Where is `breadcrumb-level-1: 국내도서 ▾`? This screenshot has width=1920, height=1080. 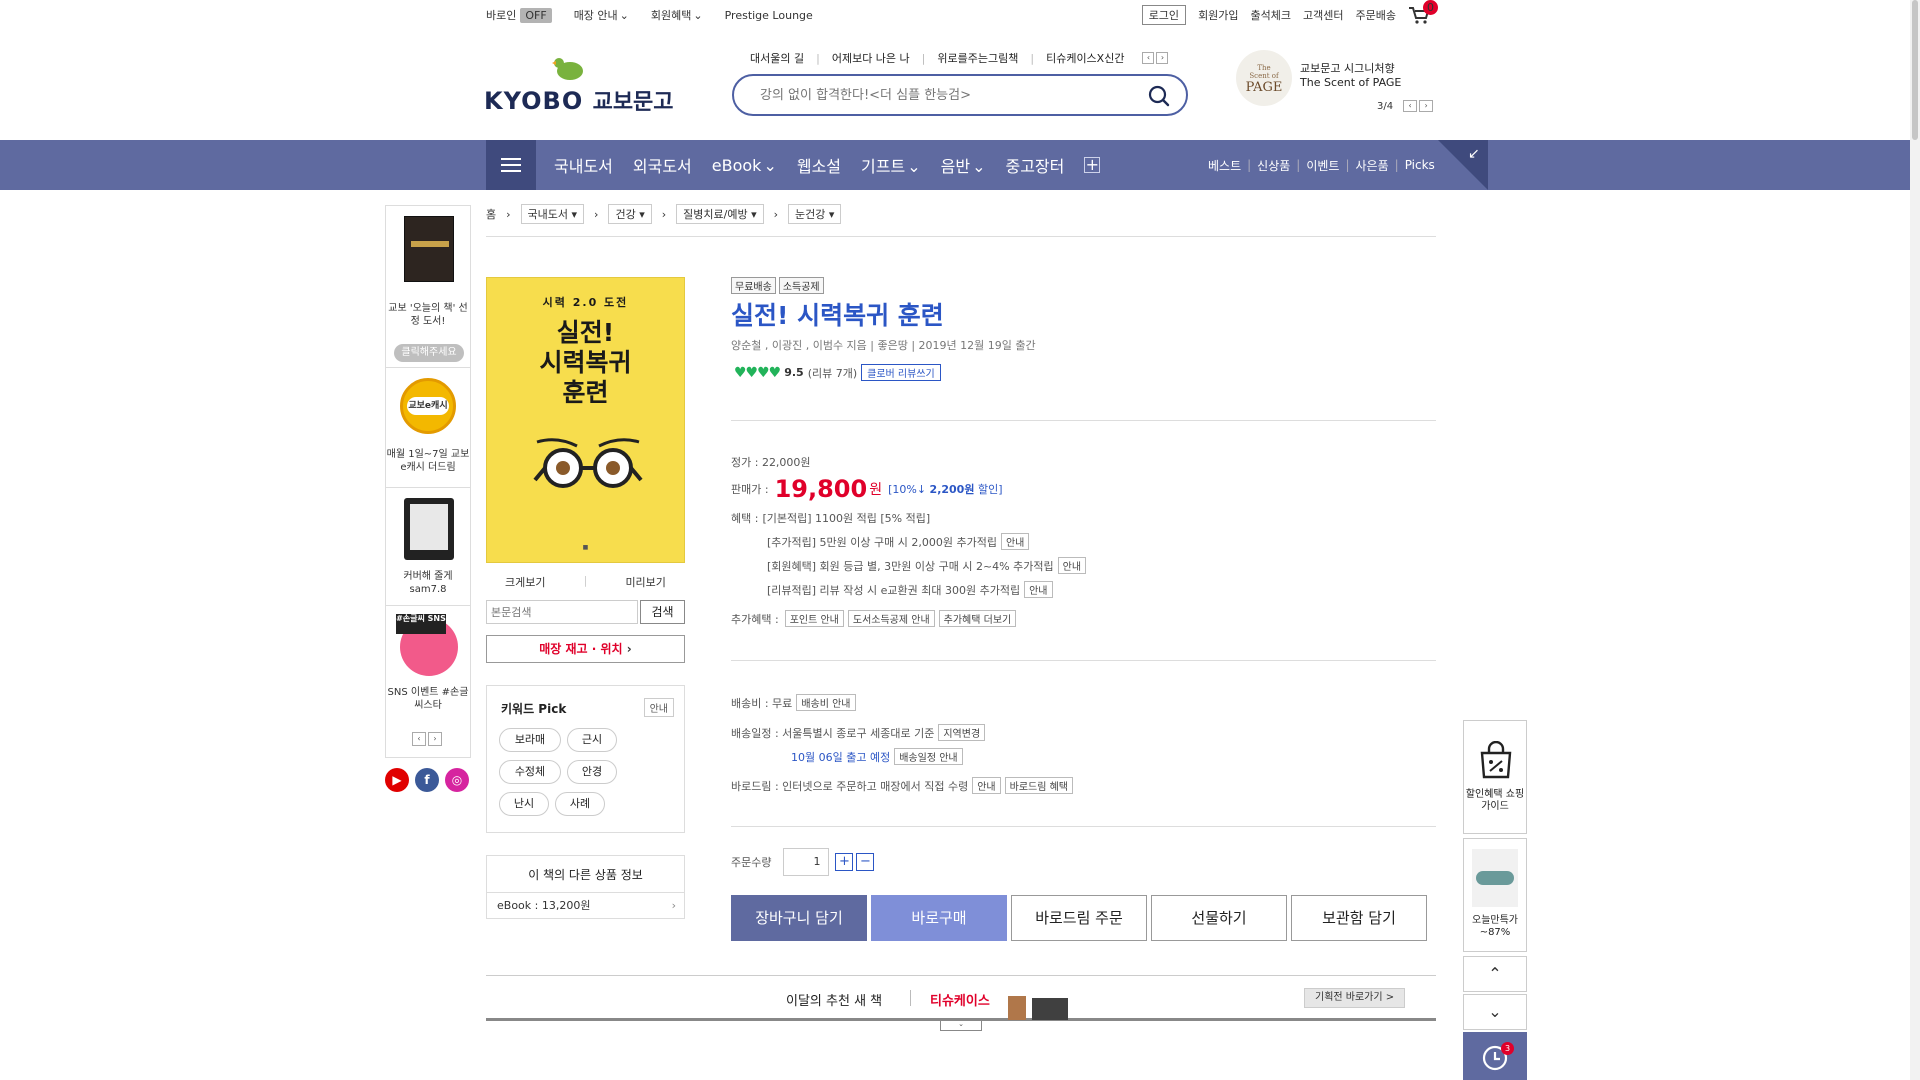
breadcrumb-level-1: 국내도서 ▾ is located at coordinates (552, 214).